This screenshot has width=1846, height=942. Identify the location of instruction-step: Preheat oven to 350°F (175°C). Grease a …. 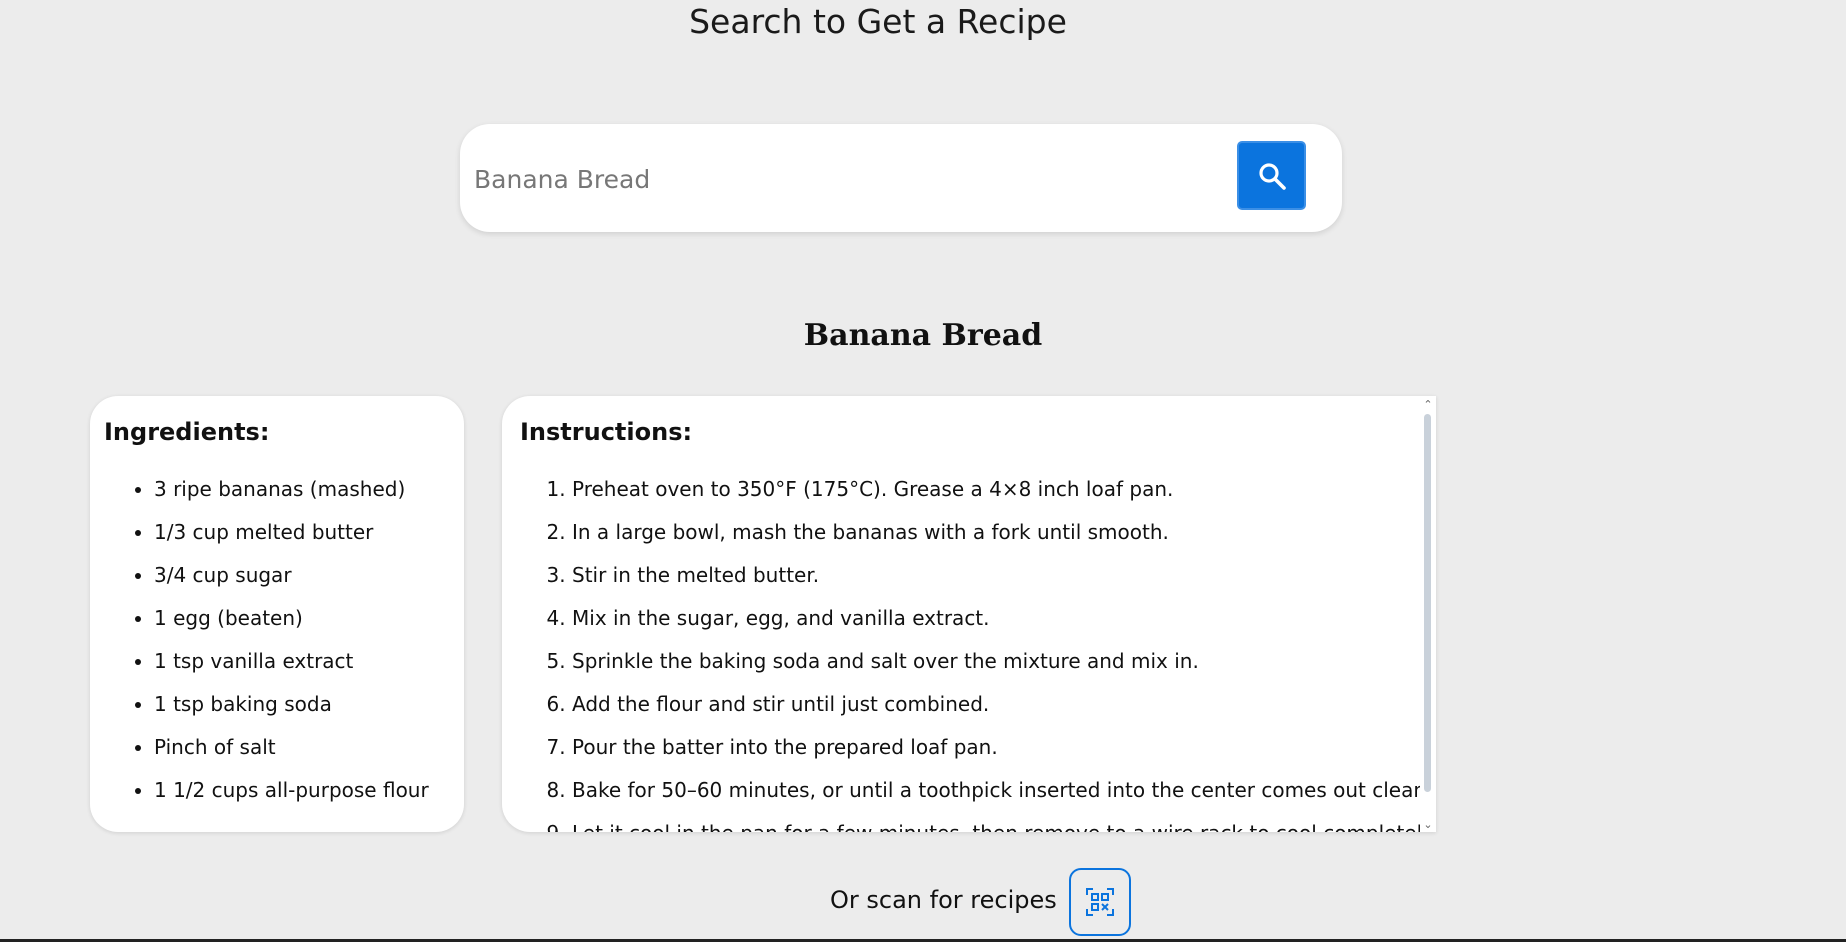
(995, 489).